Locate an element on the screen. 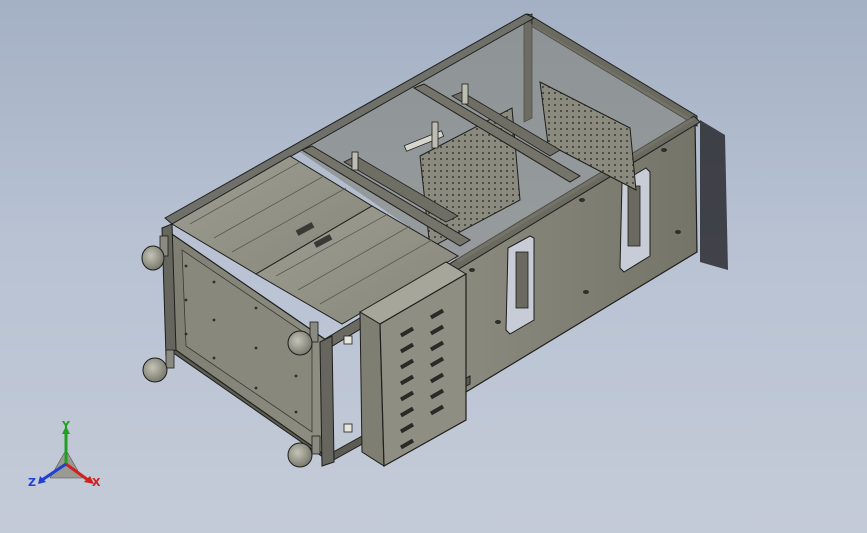 The height and width of the screenshot is (533, 867). corner-post-front-right is located at coordinates (327, 401).